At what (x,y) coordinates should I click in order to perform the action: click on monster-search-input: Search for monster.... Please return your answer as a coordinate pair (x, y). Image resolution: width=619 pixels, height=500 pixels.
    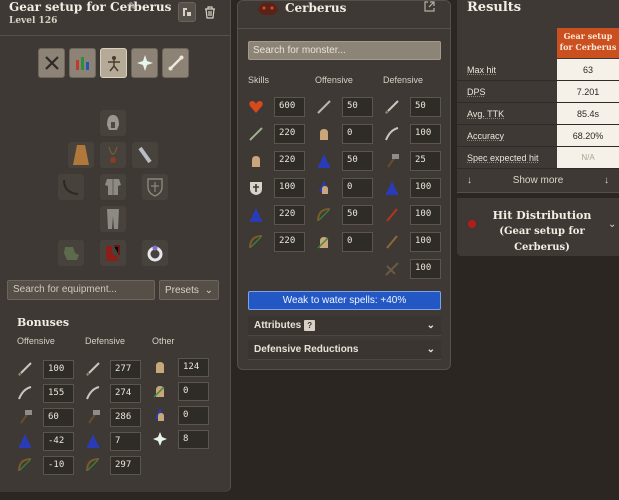
    Looking at the image, I should click on (344, 50).